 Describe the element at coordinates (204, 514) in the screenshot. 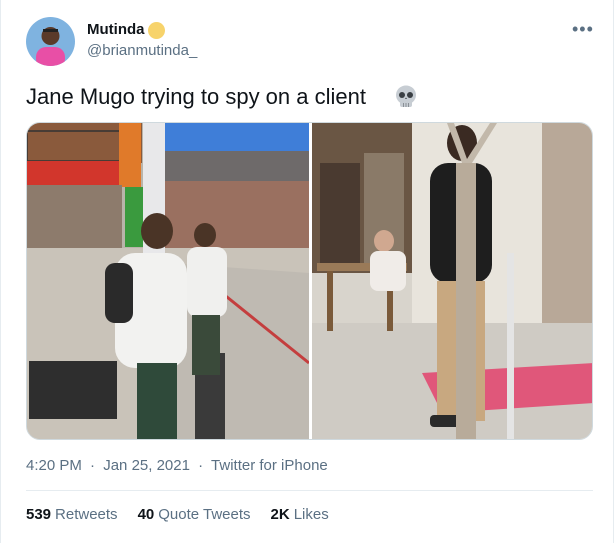

I see `quotes-label: Quote Tweets` at that location.